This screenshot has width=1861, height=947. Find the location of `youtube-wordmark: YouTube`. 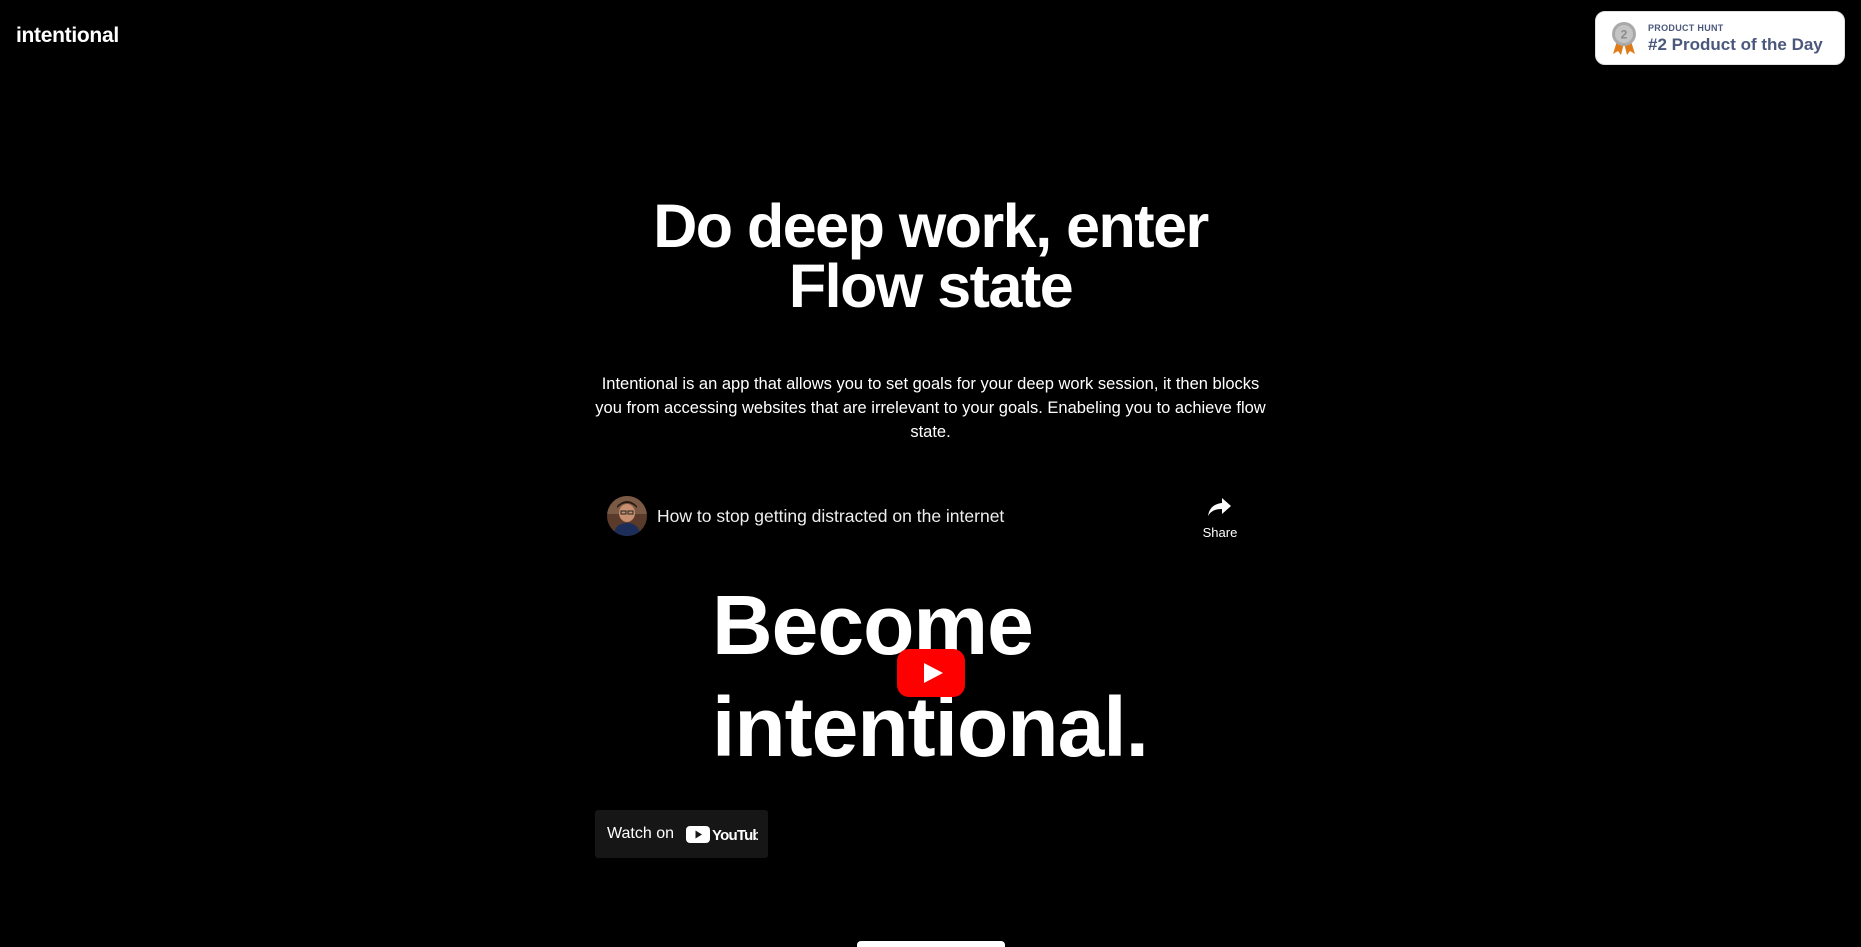

youtube-wordmark: YouTube is located at coordinates (735, 835).